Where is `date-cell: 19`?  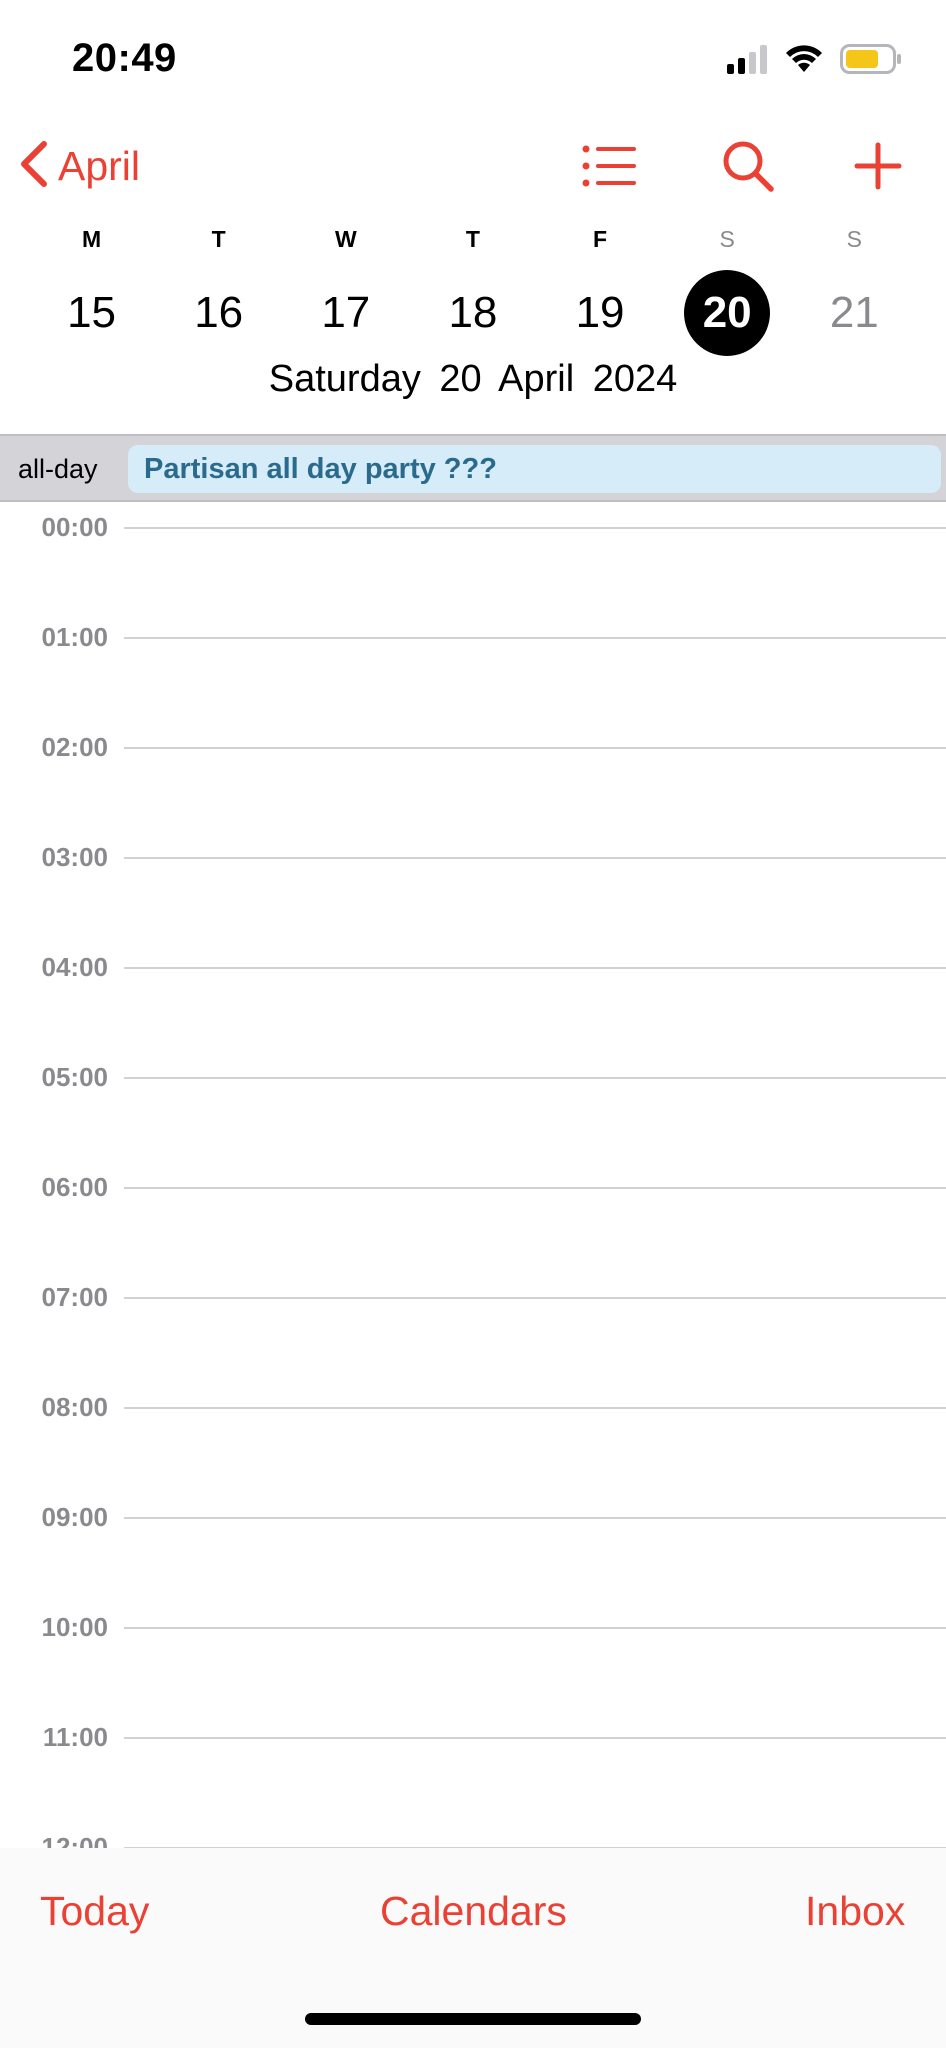
date-cell: 19 is located at coordinates (600, 313).